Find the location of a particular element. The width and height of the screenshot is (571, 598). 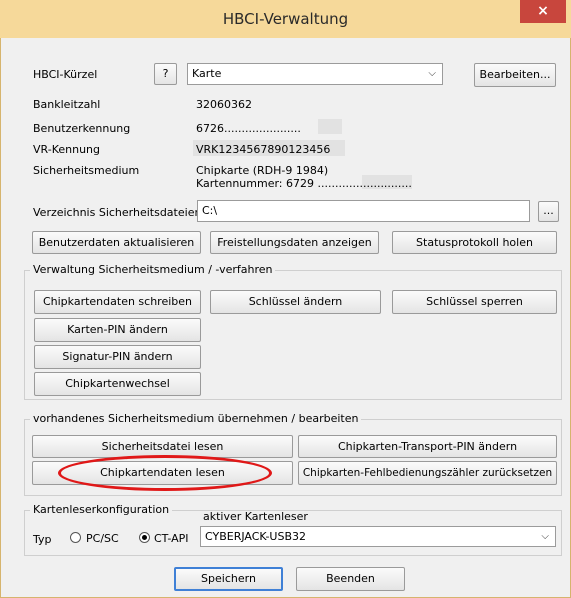

kartenleser-select: CYBERJACK-USB32 ⌵ is located at coordinates (378, 536).